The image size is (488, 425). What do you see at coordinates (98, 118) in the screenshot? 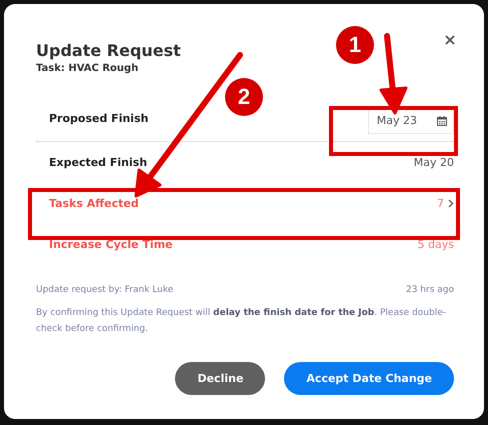
I see `row-label: Proposed Finish` at bounding box center [98, 118].